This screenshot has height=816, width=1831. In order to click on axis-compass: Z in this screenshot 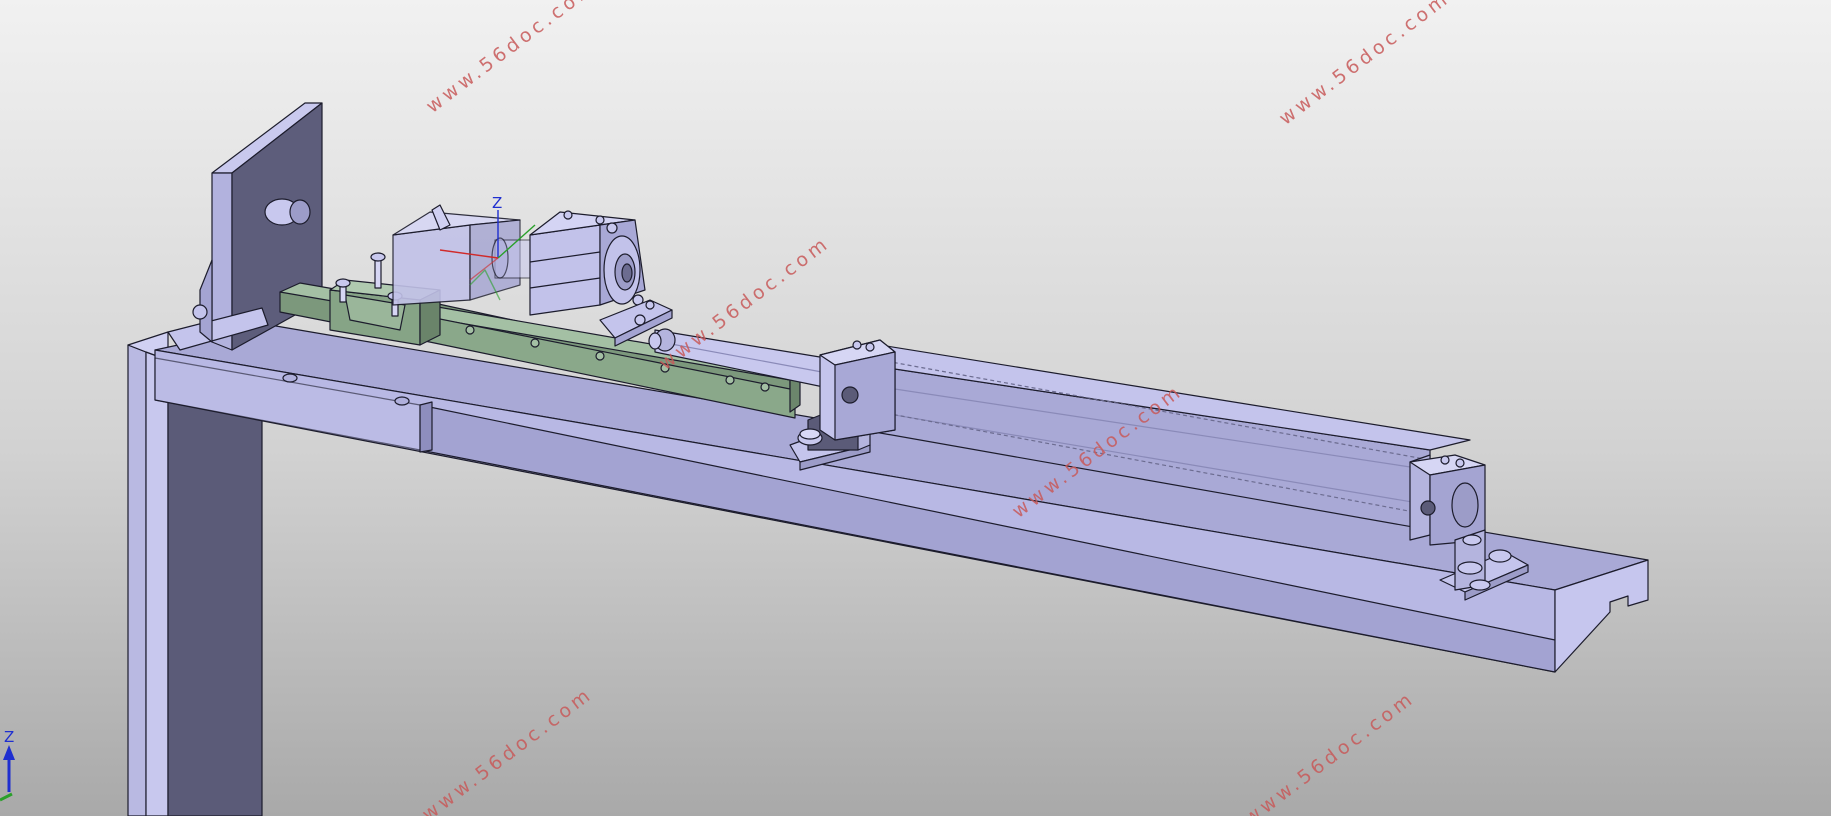, I will do `click(7, 765)`.